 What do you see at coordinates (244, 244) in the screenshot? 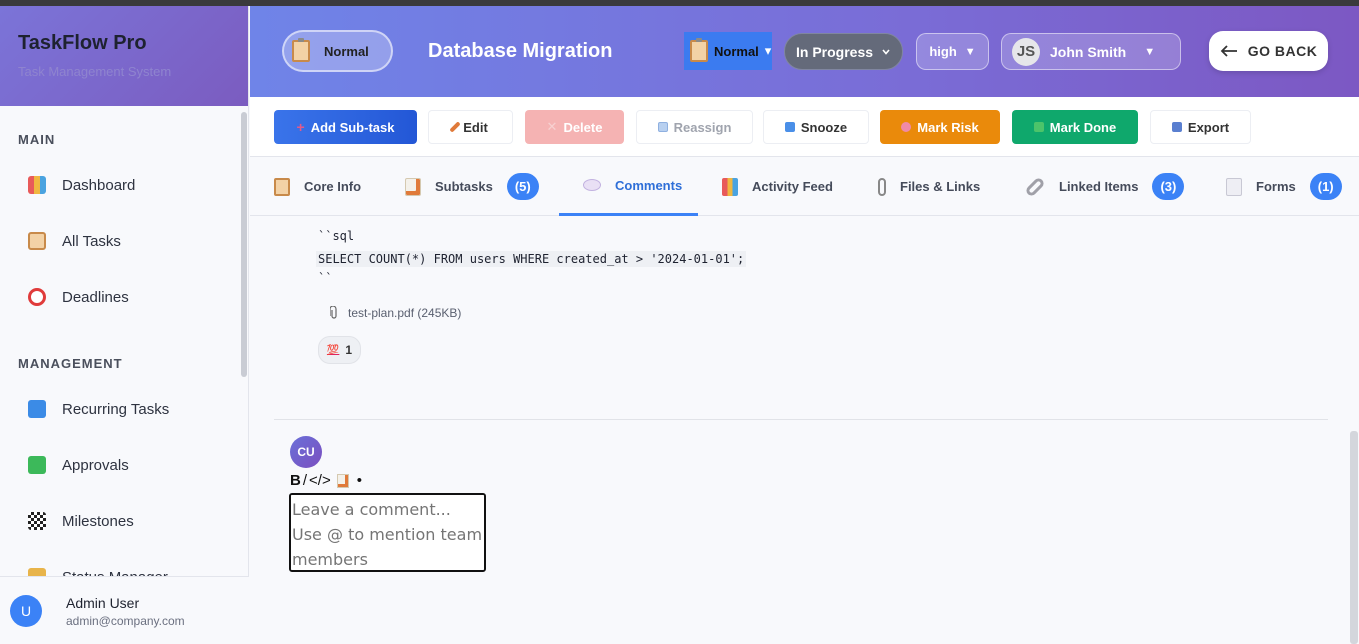
I see `sidebar-scrollbar` at bounding box center [244, 244].